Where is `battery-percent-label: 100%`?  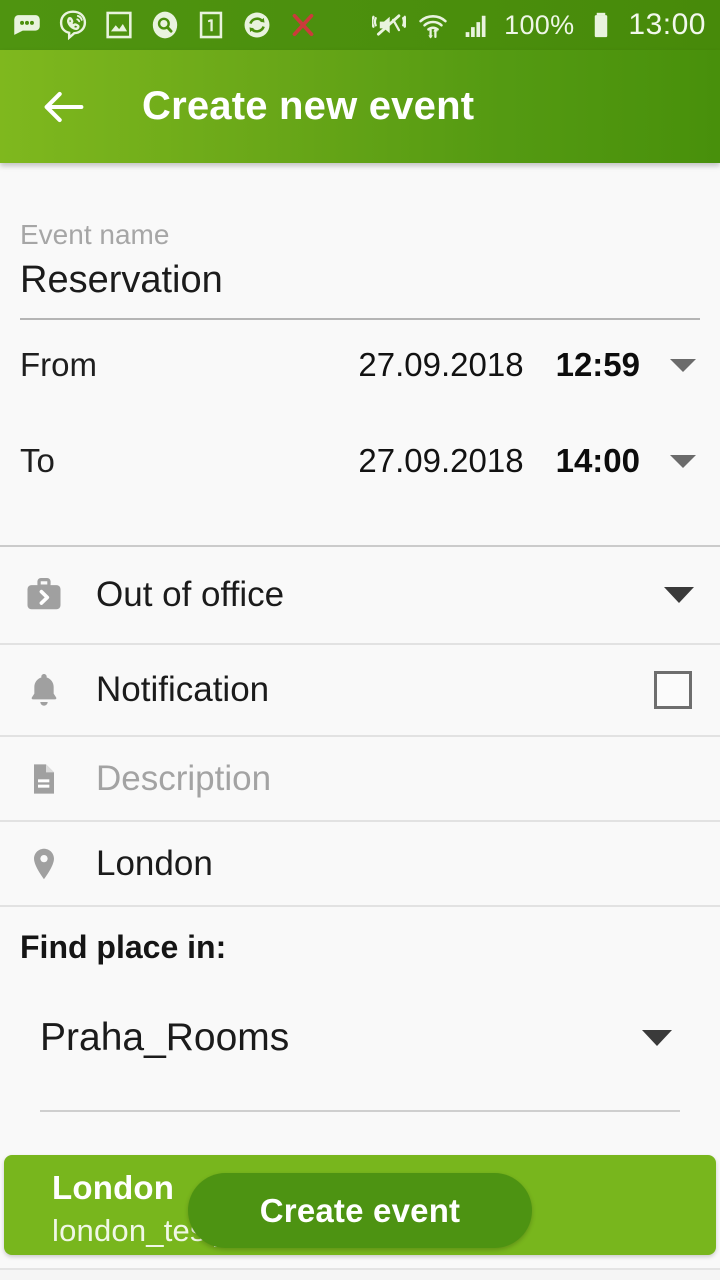
battery-percent-label: 100% is located at coordinates (539, 24).